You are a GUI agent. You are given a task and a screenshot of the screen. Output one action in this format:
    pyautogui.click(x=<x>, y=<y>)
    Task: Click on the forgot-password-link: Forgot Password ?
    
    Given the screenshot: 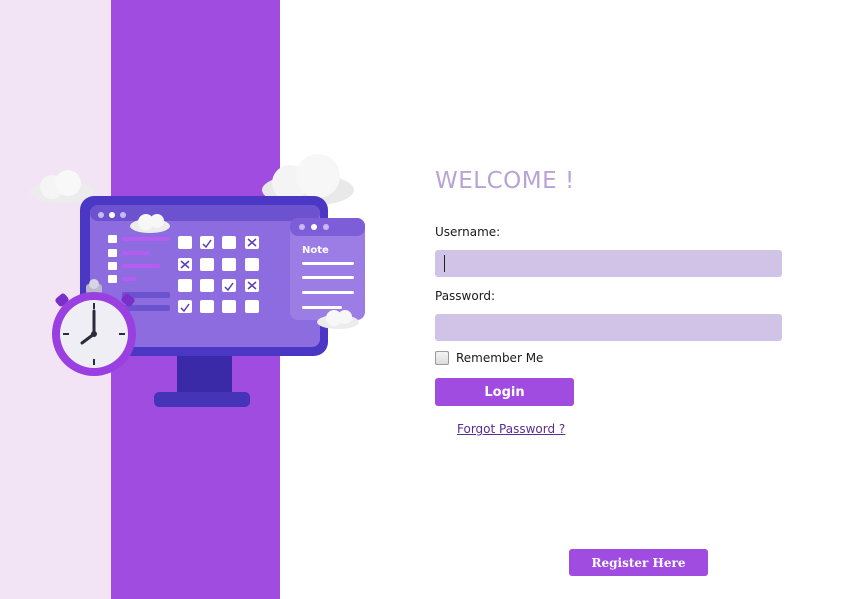 What is the action you would take?
    pyautogui.click(x=511, y=429)
    